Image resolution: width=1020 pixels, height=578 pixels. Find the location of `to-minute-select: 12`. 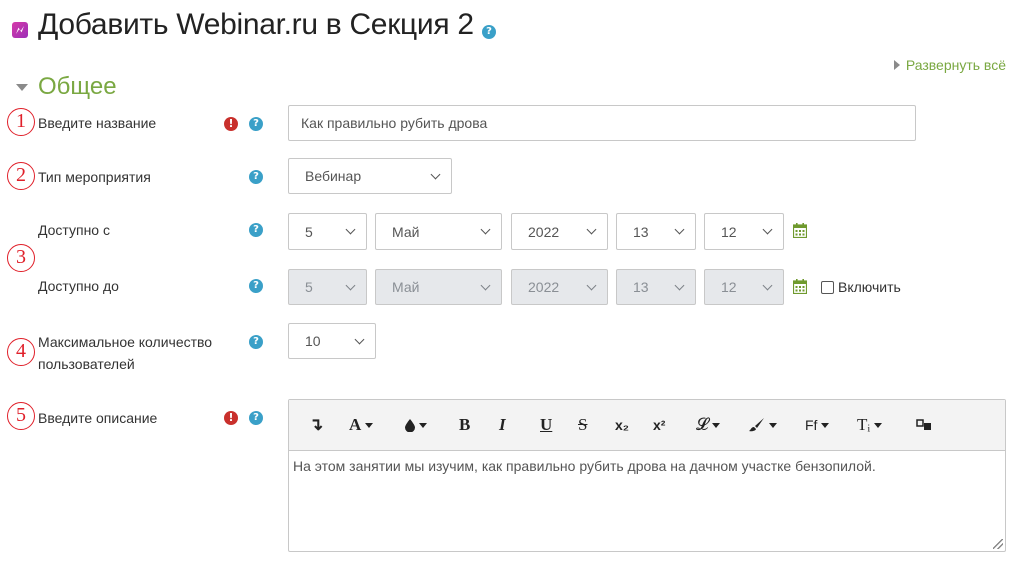

to-minute-select: 12 is located at coordinates (744, 287).